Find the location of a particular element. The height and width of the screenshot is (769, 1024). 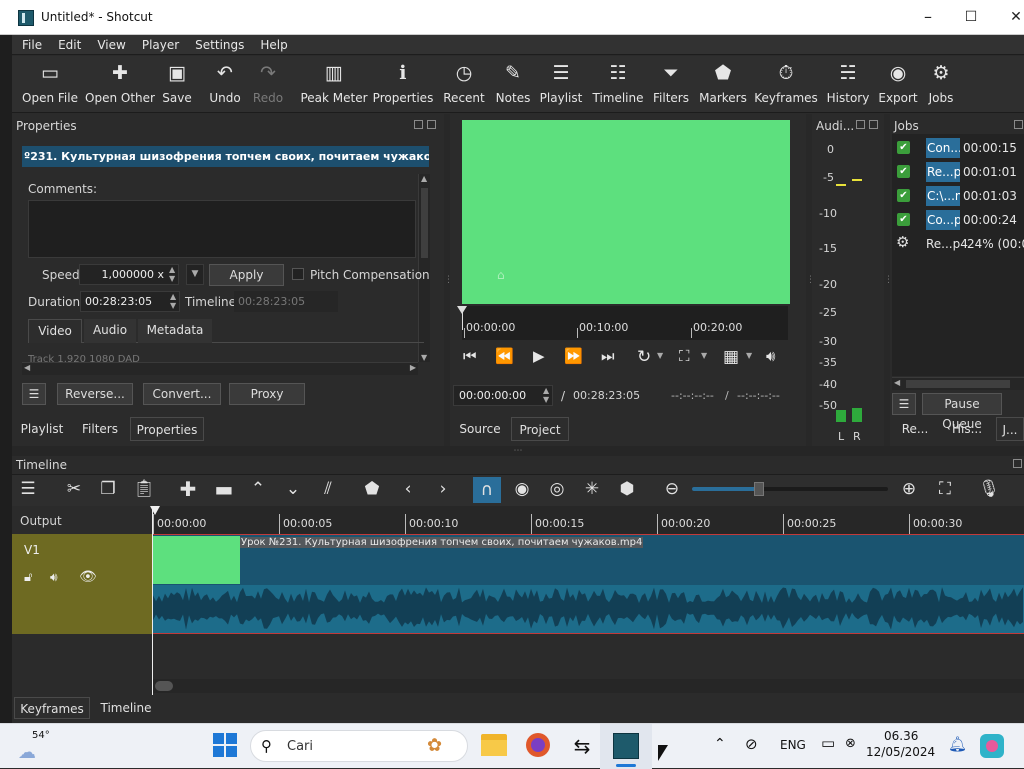

open-file-button: ▭ Open File is located at coordinates (50, 84).